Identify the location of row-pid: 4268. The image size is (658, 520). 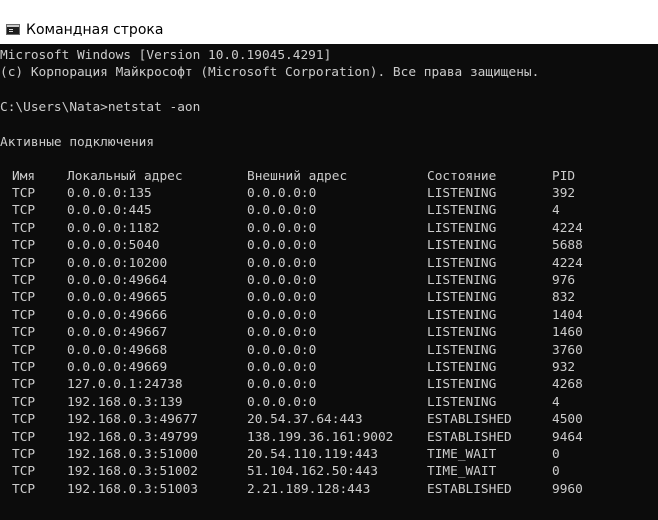
(567, 385).